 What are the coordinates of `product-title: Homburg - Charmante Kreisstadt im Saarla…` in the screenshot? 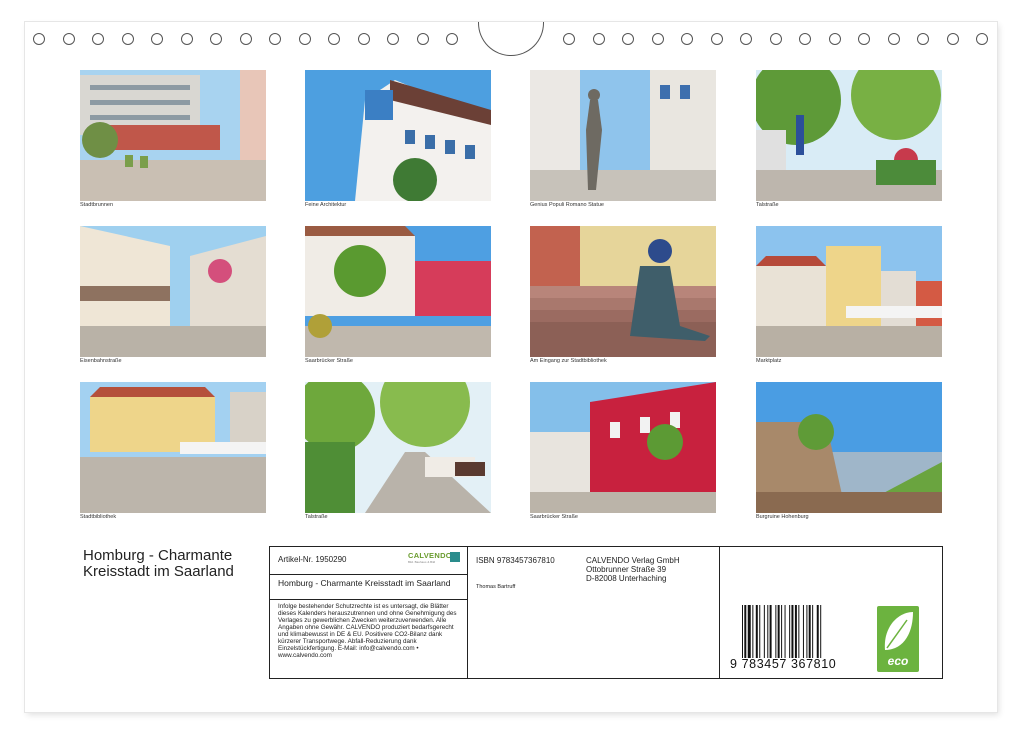 It's located at (364, 583).